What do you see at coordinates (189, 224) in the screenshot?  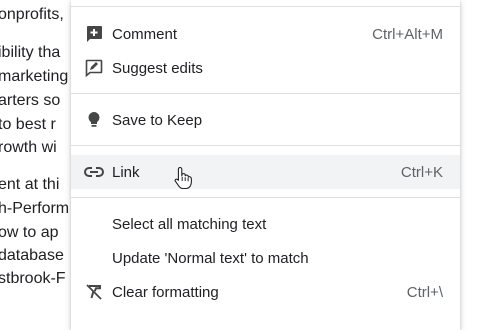 I see `menu-item-label: Select all matching text` at bounding box center [189, 224].